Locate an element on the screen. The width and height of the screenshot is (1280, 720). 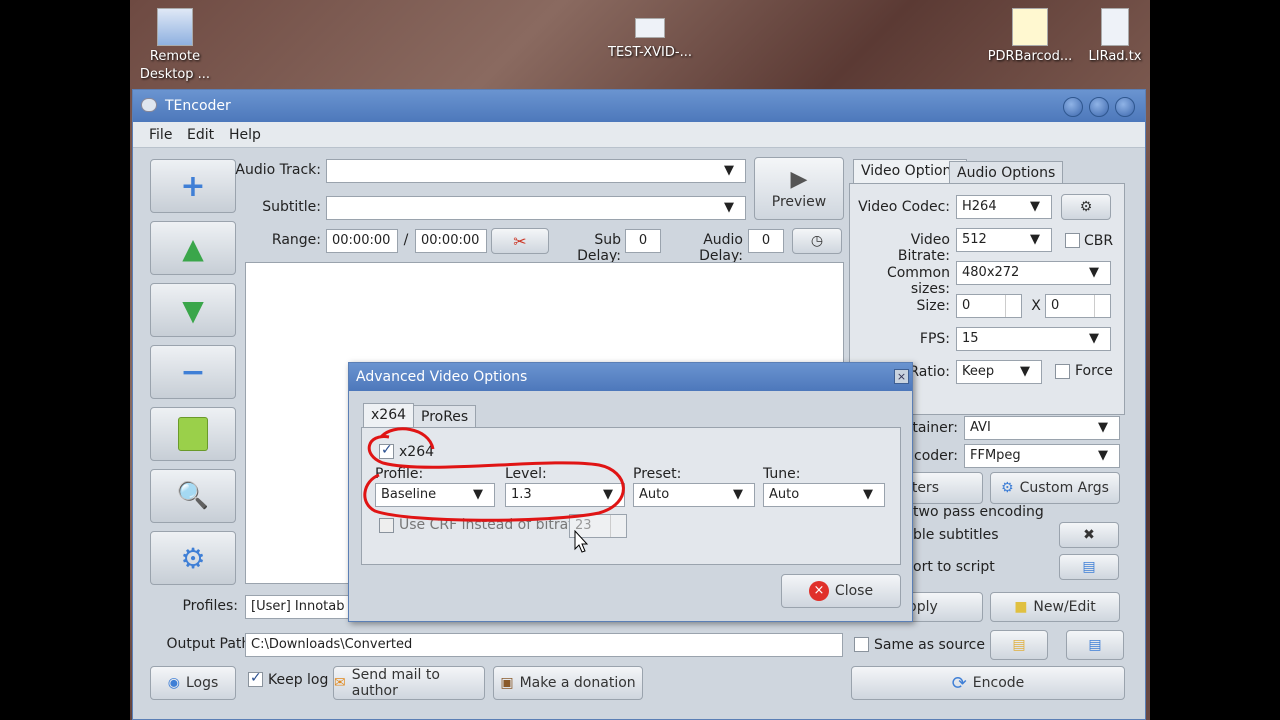
output-path-input: C:\Downloads\Converted is located at coordinates (544, 645).